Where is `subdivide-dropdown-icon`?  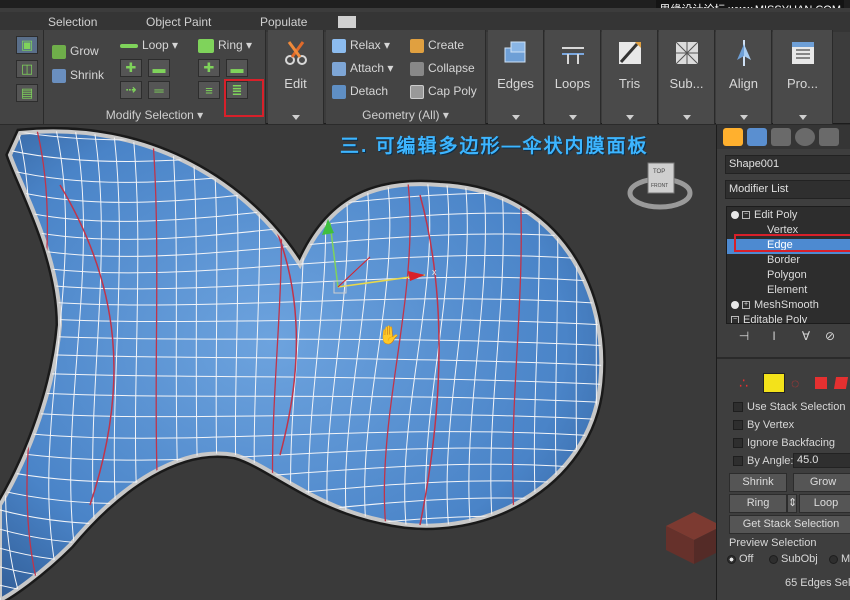
subdivide-dropdown-icon is located at coordinates (686, 117).